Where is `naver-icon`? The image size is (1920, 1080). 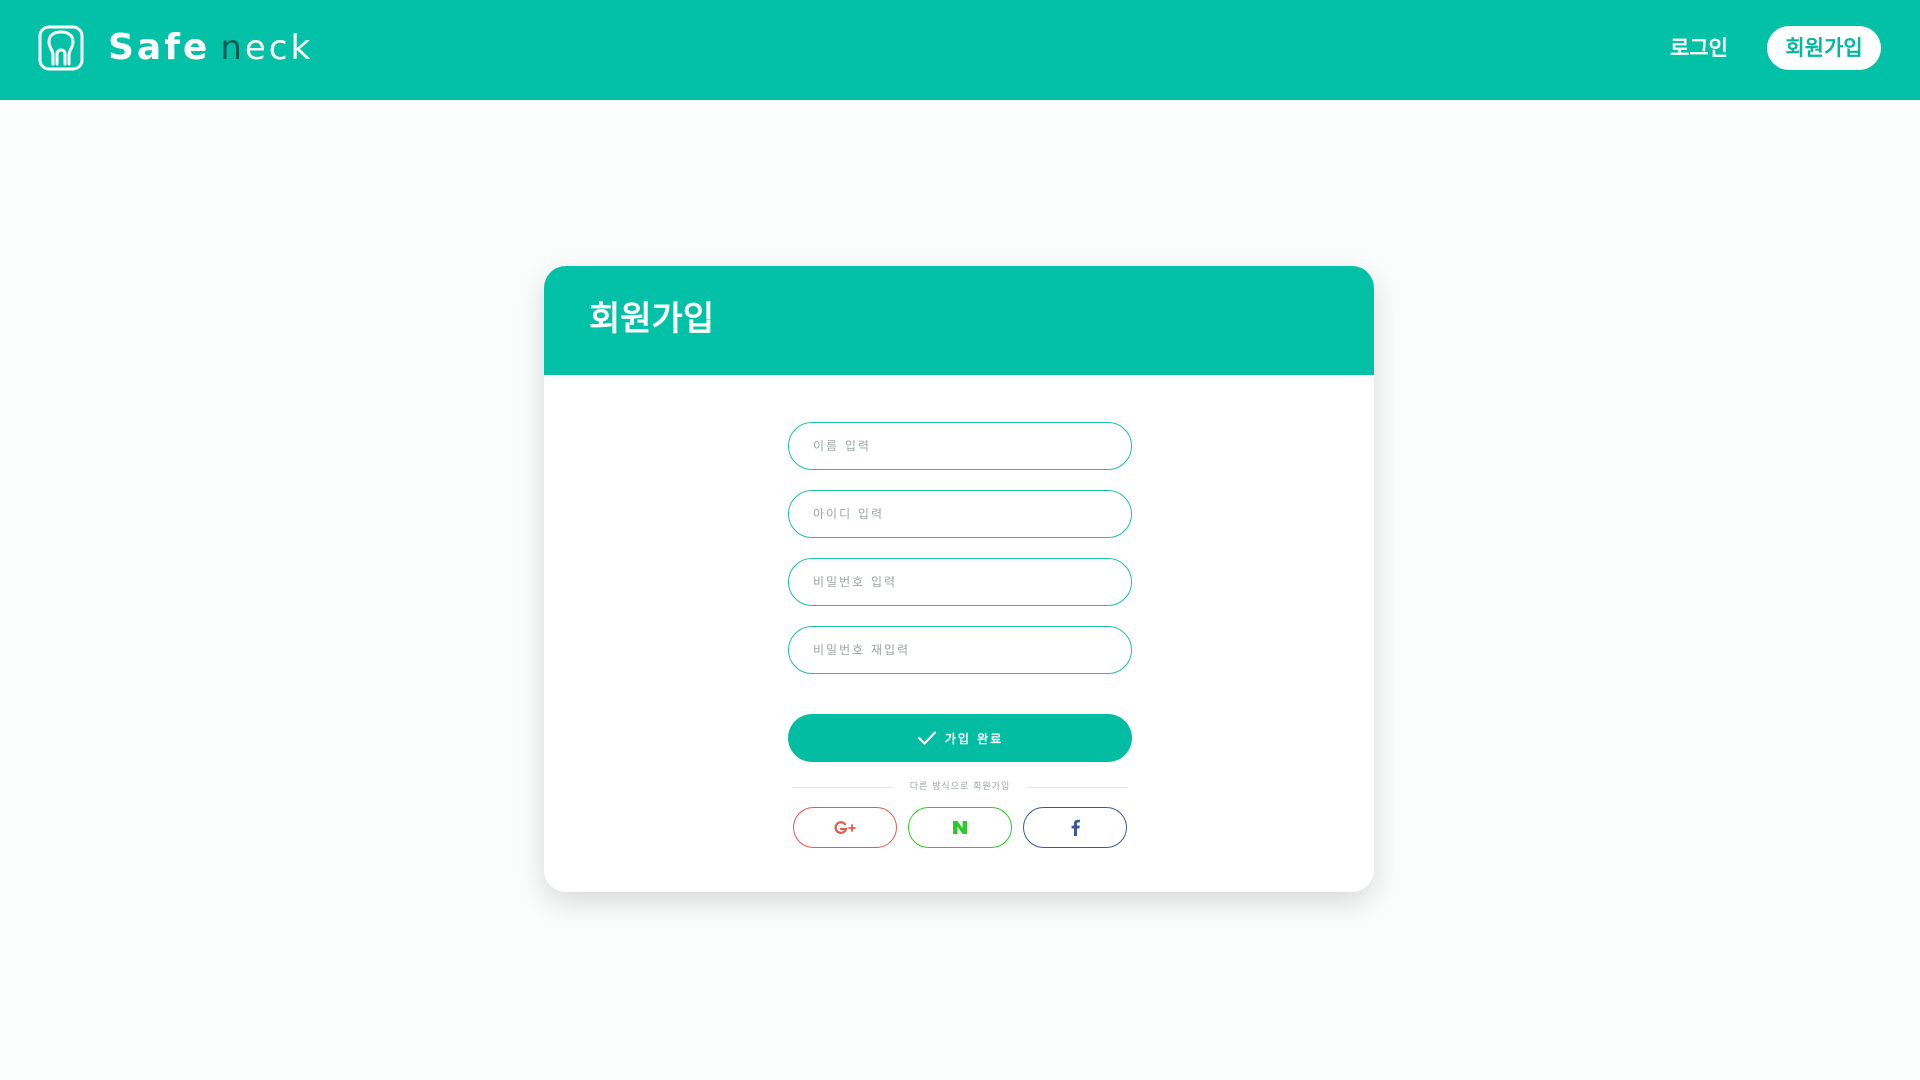 naver-icon is located at coordinates (960, 827).